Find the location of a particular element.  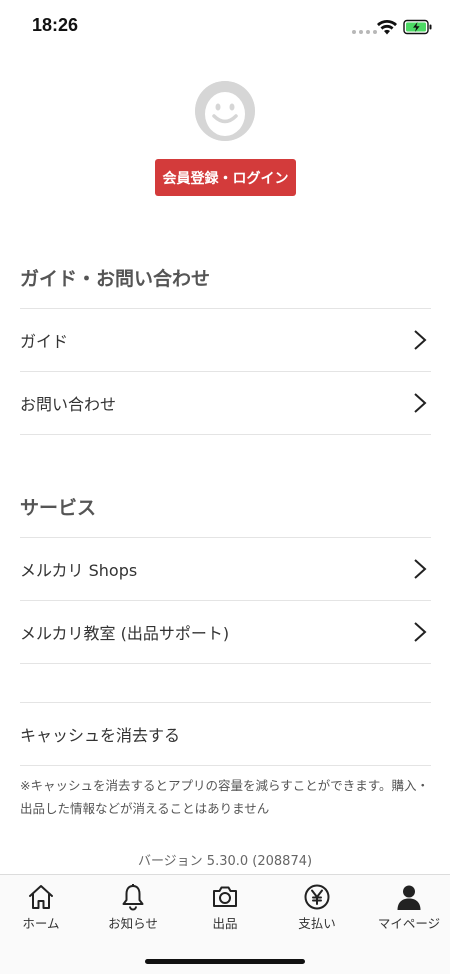

avatar-face-icon is located at coordinates (225, 111).